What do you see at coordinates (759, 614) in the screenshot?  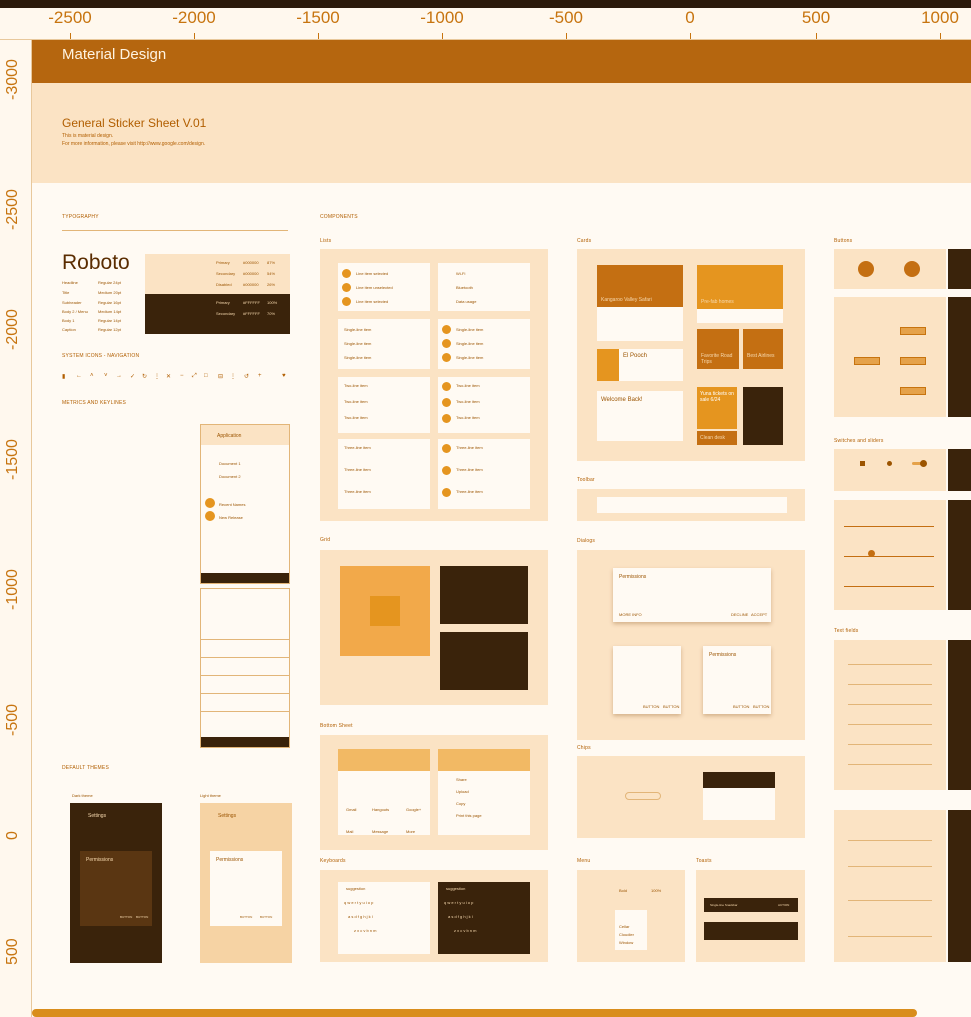 I see `dialog-button: ACCEPT` at bounding box center [759, 614].